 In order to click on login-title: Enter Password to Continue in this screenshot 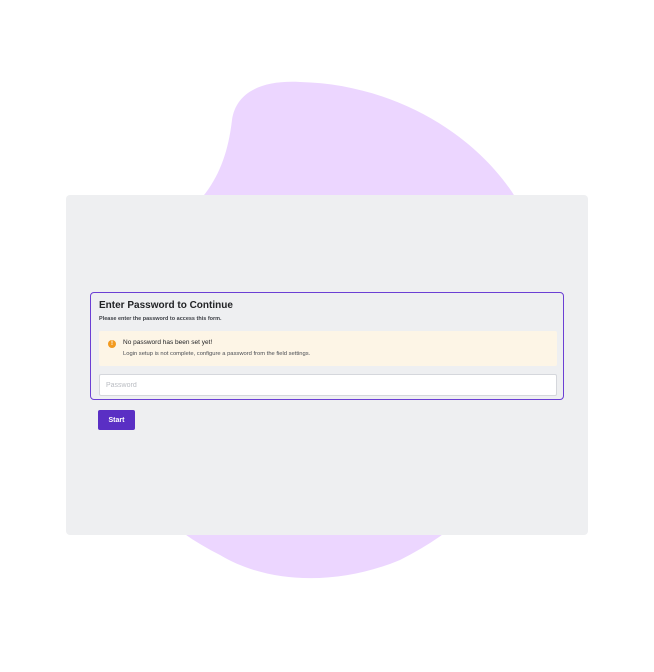, I will do `click(166, 305)`.